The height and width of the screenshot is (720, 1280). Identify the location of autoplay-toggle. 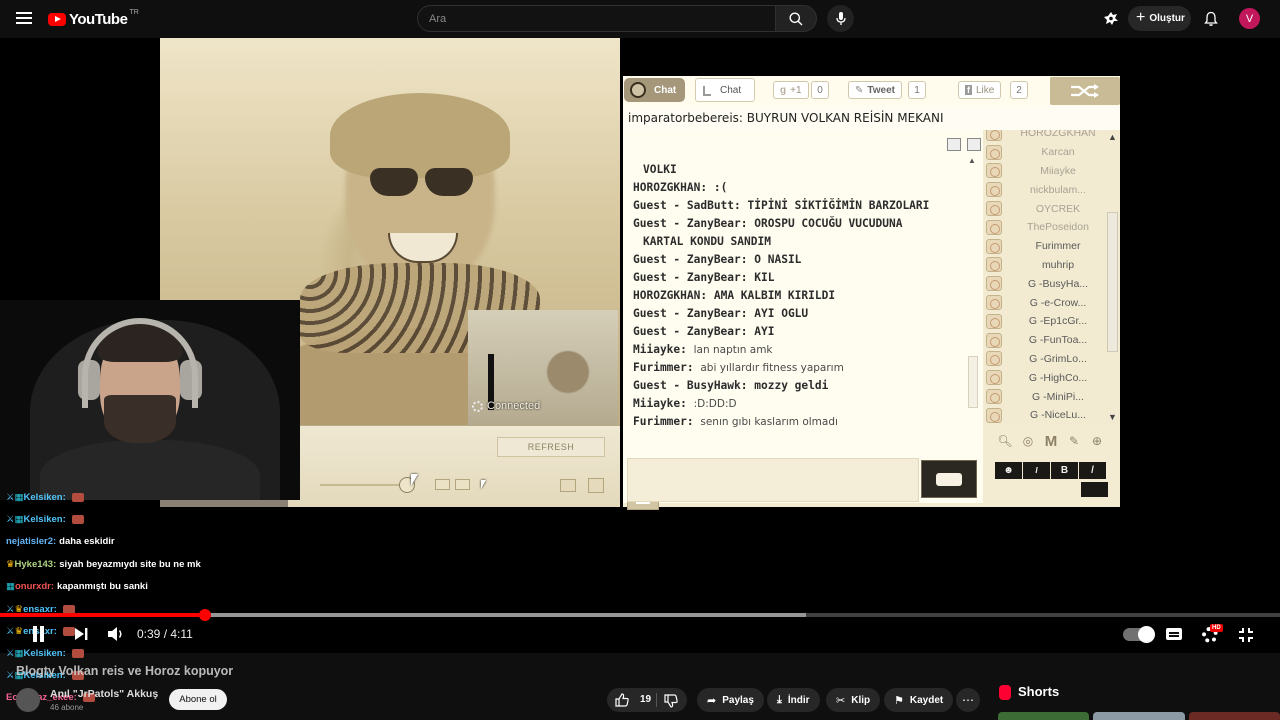
(1139, 634).